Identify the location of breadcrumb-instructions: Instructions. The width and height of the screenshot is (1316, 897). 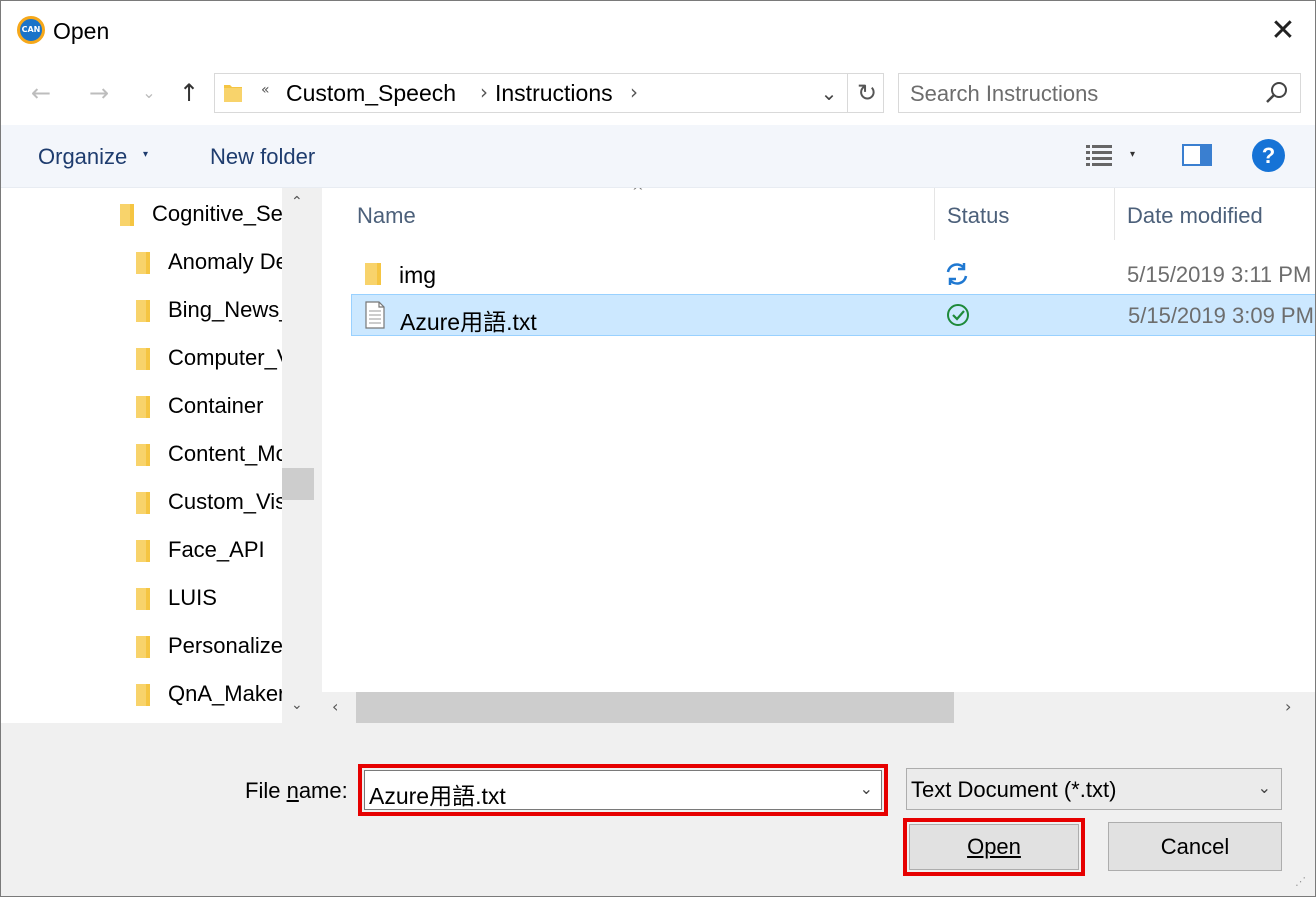
(554, 93).